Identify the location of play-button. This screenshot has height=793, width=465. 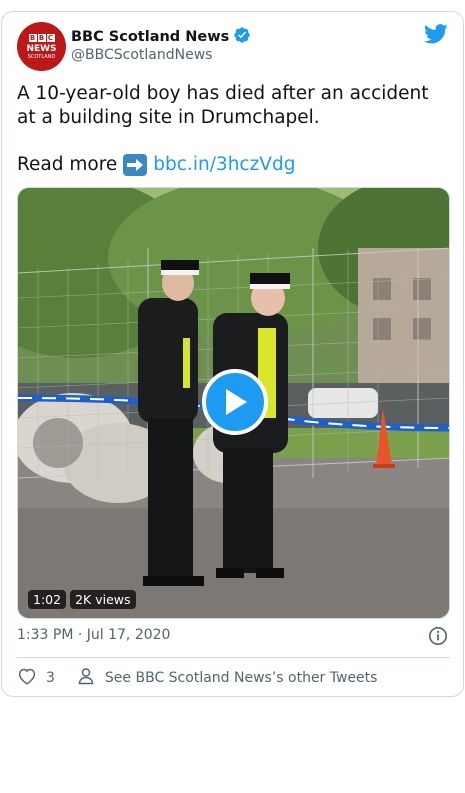
(235, 402).